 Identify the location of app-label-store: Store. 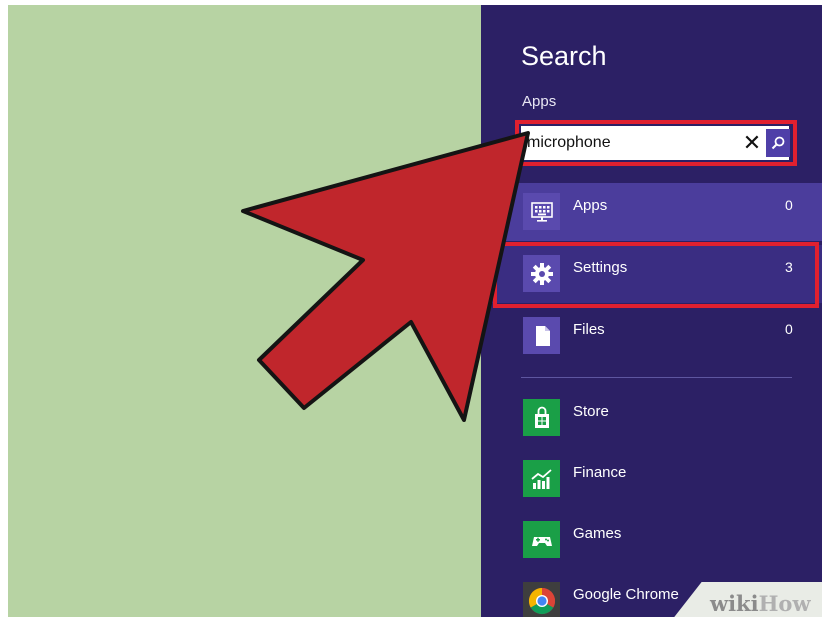
(591, 411).